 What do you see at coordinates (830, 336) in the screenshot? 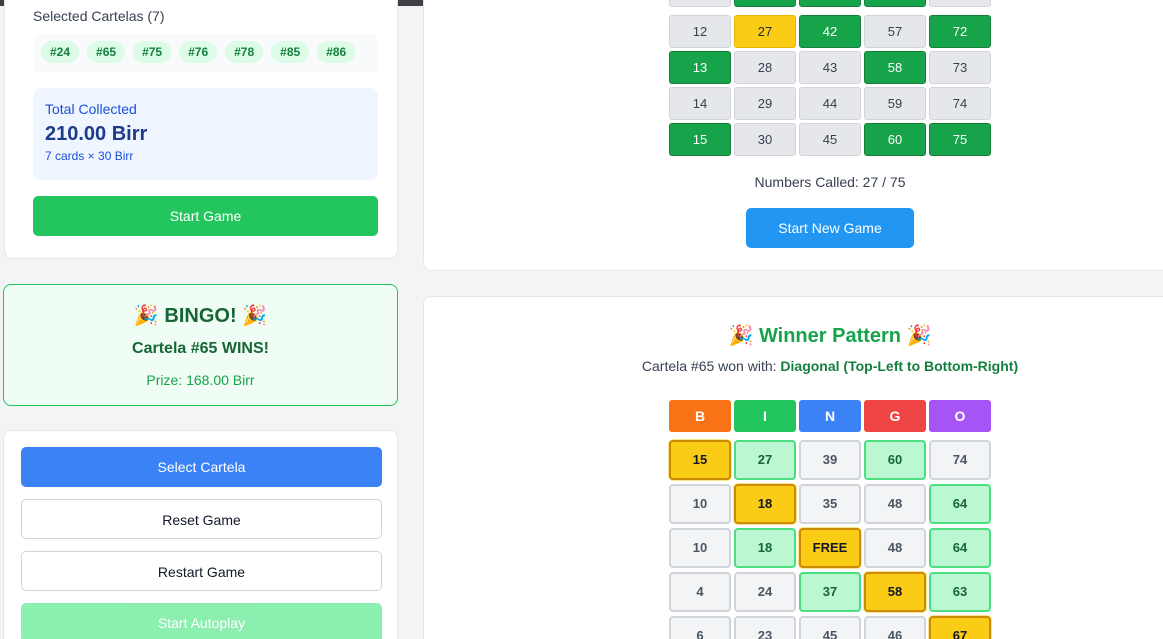
I see `winner-pattern-title: 🎉 Winner Pattern 🎉` at bounding box center [830, 336].